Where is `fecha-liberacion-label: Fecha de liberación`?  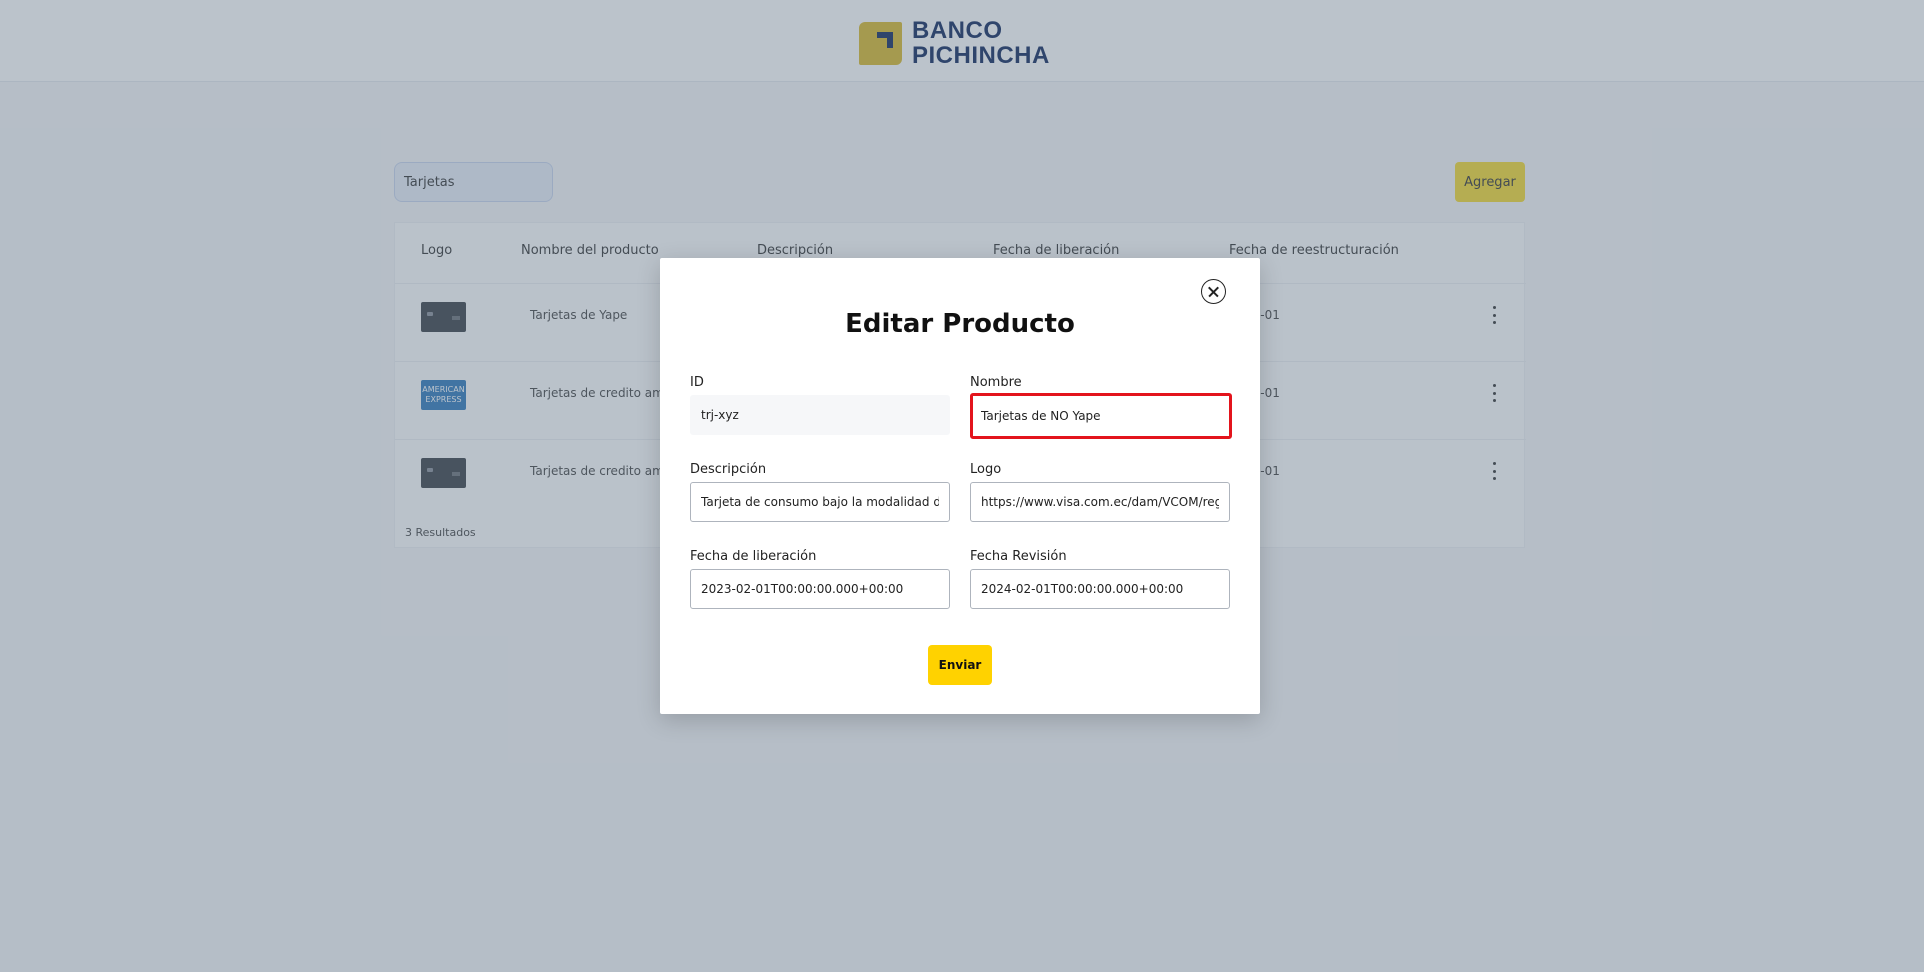
fecha-liberacion-label: Fecha de liberación is located at coordinates (753, 556).